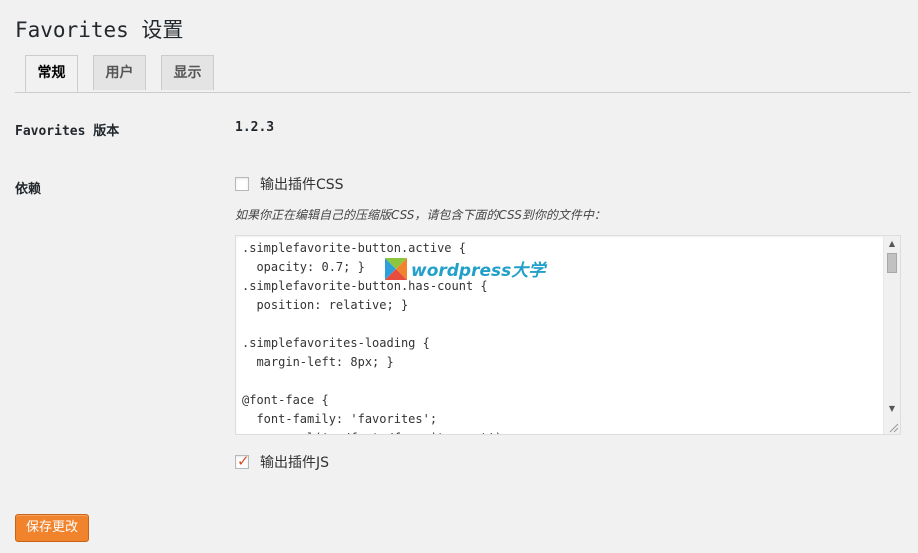 The width and height of the screenshot is (918, 553). Describe the element at coordinates (52, 528) in the screenshot. I see `save-changes-button: 保存更改` at that location.